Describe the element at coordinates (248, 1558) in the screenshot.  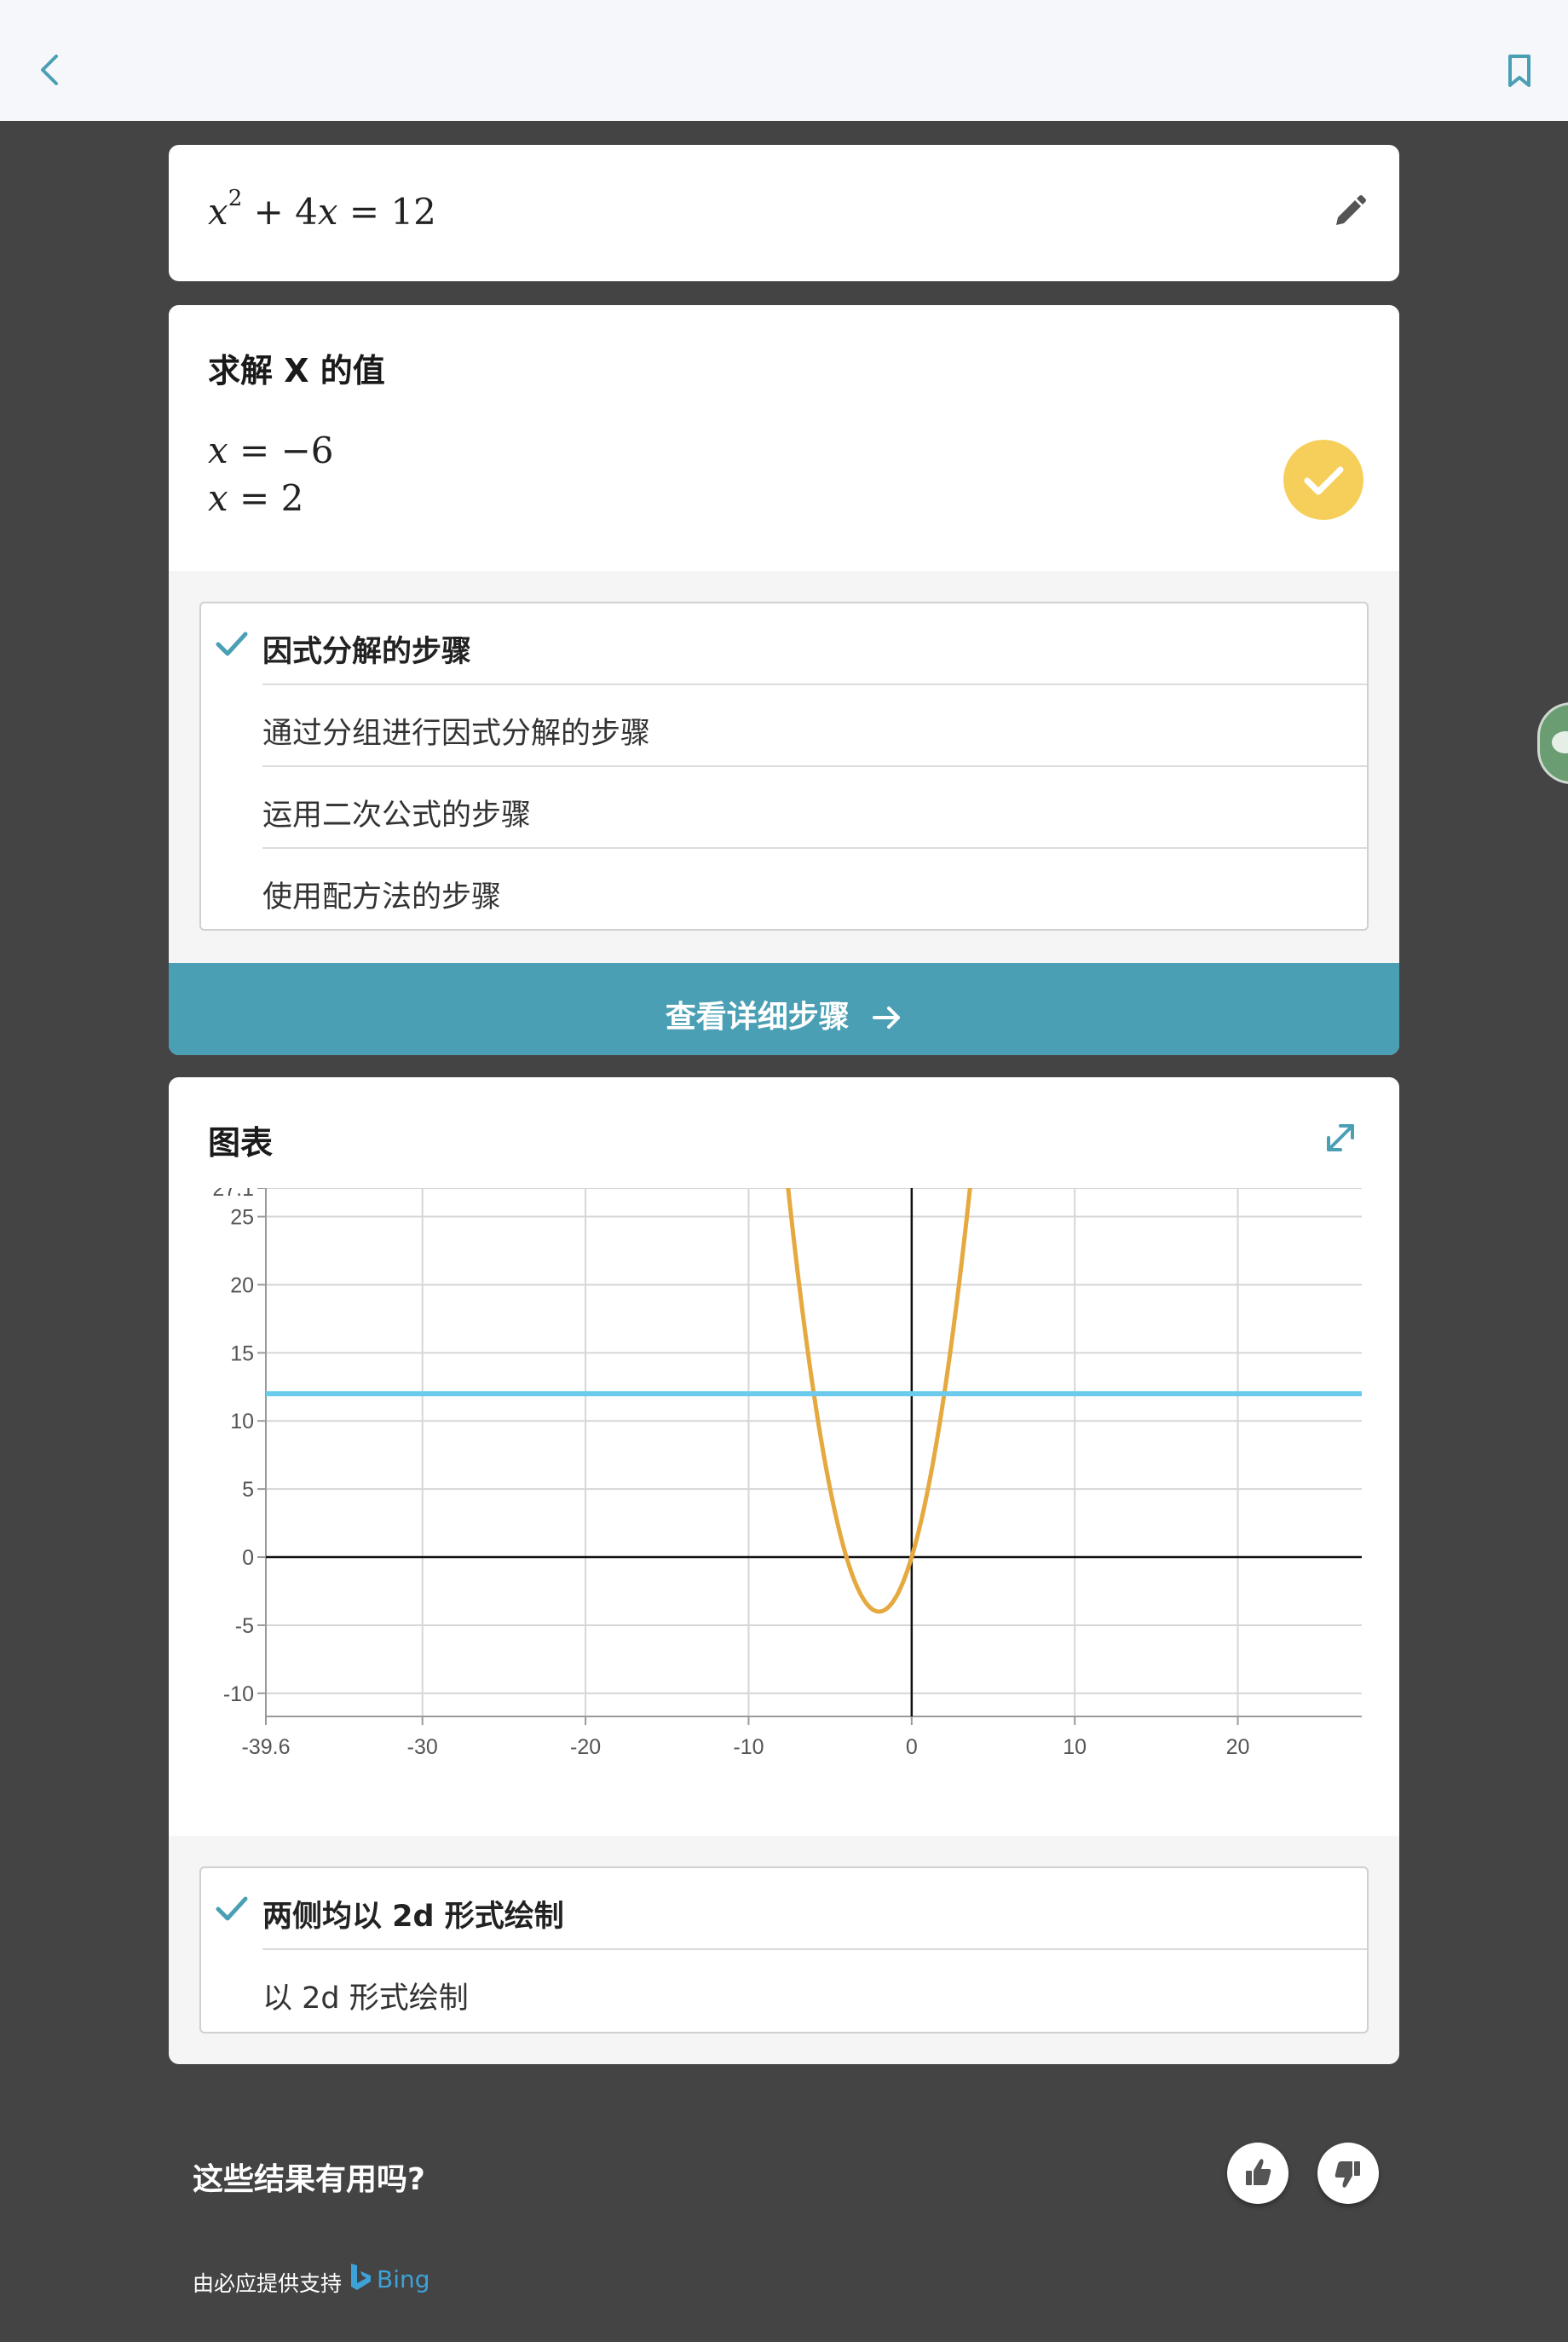
I see `y-tick-label: 0` at that location.